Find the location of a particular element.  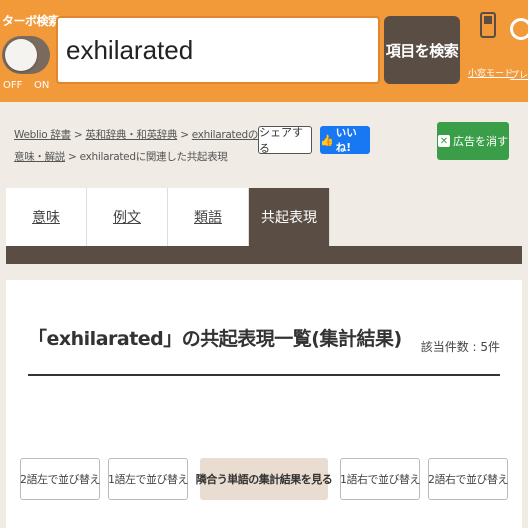

tab-label: 共起表現 is located at coordinates (289, 218).